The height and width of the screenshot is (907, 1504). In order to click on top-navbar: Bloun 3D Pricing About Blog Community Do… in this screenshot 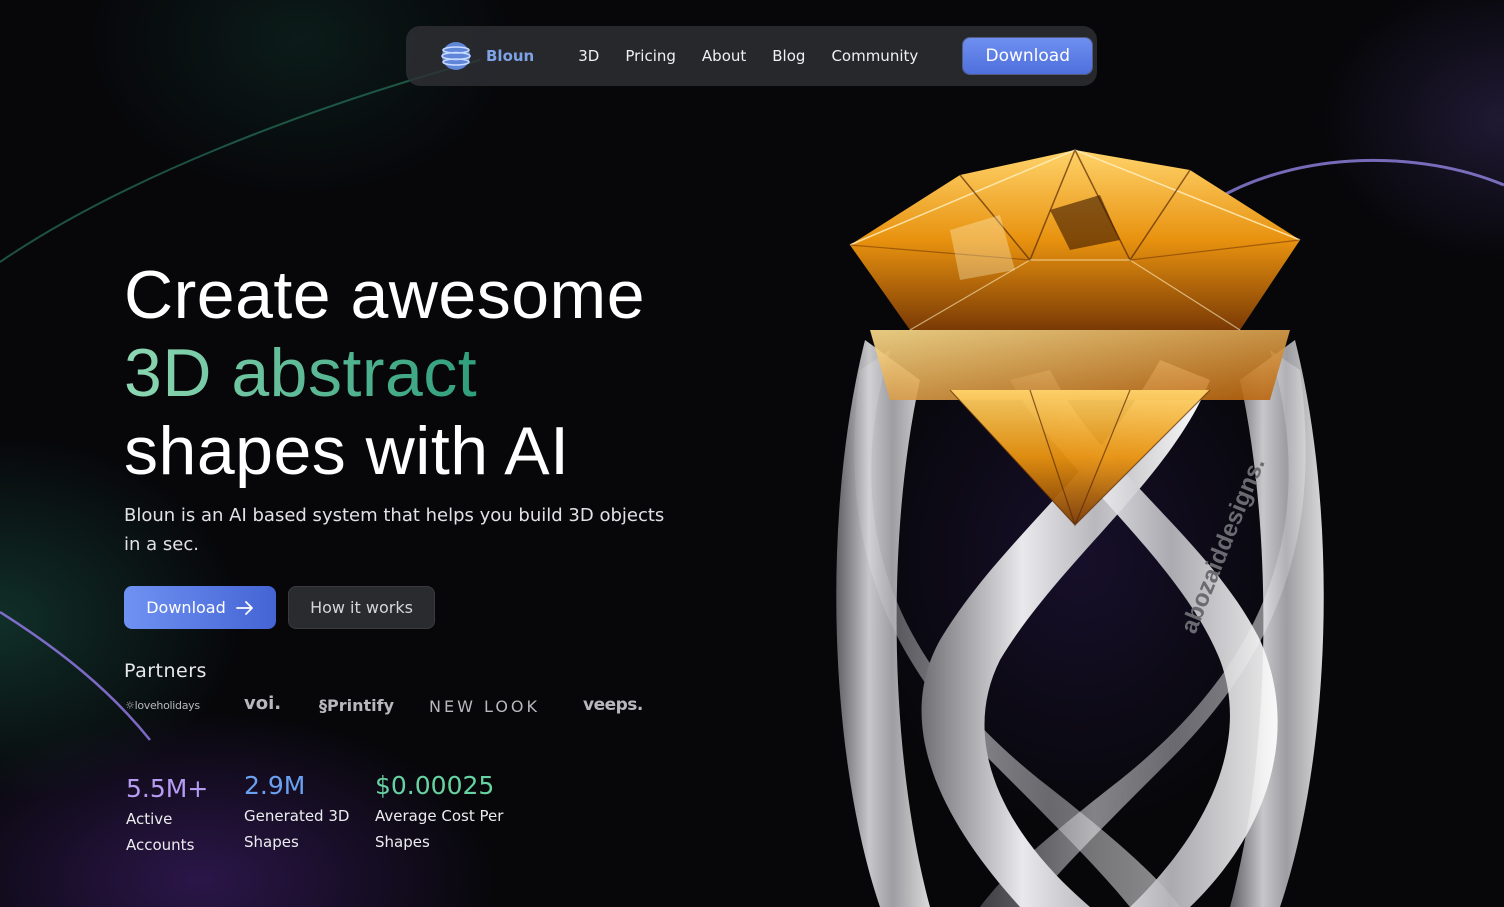, I will do `click(751, 56)`.